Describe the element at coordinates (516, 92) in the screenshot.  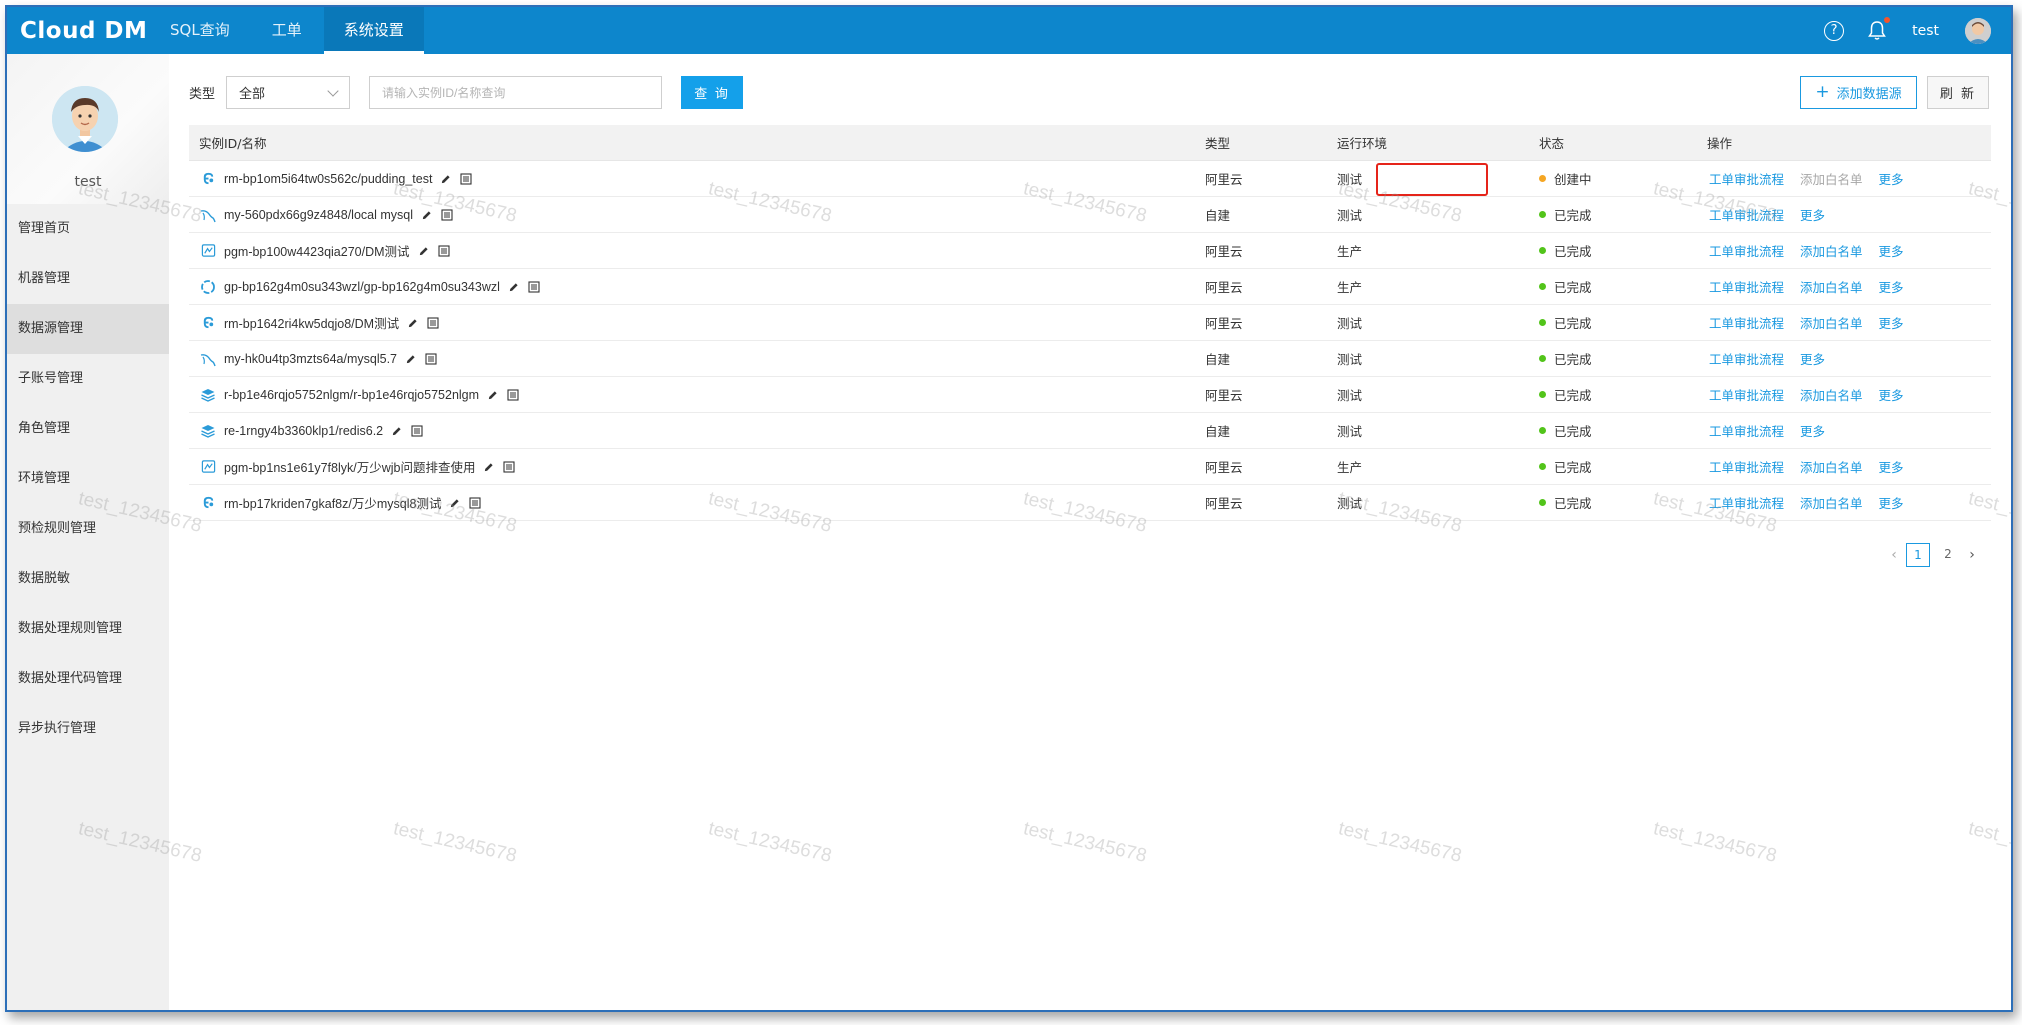
I see `instance-search-input` at that location.